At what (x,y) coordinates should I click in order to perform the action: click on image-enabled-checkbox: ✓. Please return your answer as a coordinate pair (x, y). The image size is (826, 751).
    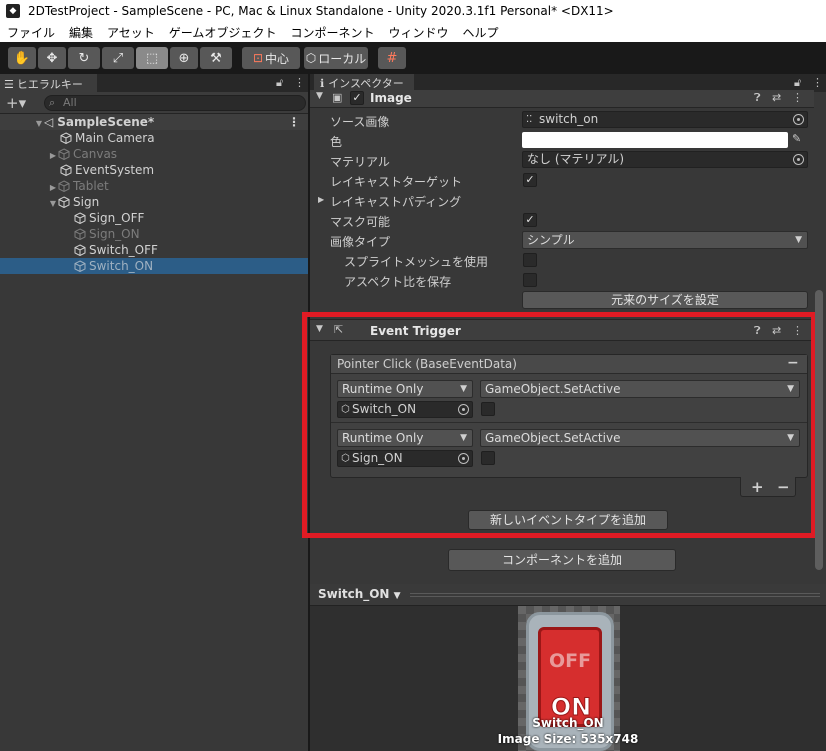
    Looking at the image, I should click on (357, 98).